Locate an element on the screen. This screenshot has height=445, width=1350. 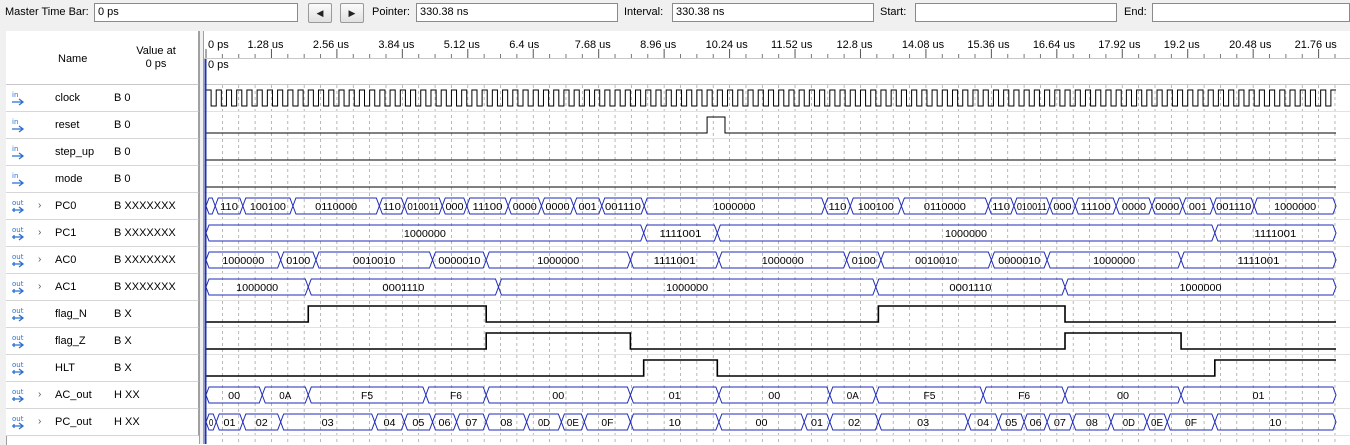
ruler-tick-label: 21.76 us is located at coordinates (1316, 45).